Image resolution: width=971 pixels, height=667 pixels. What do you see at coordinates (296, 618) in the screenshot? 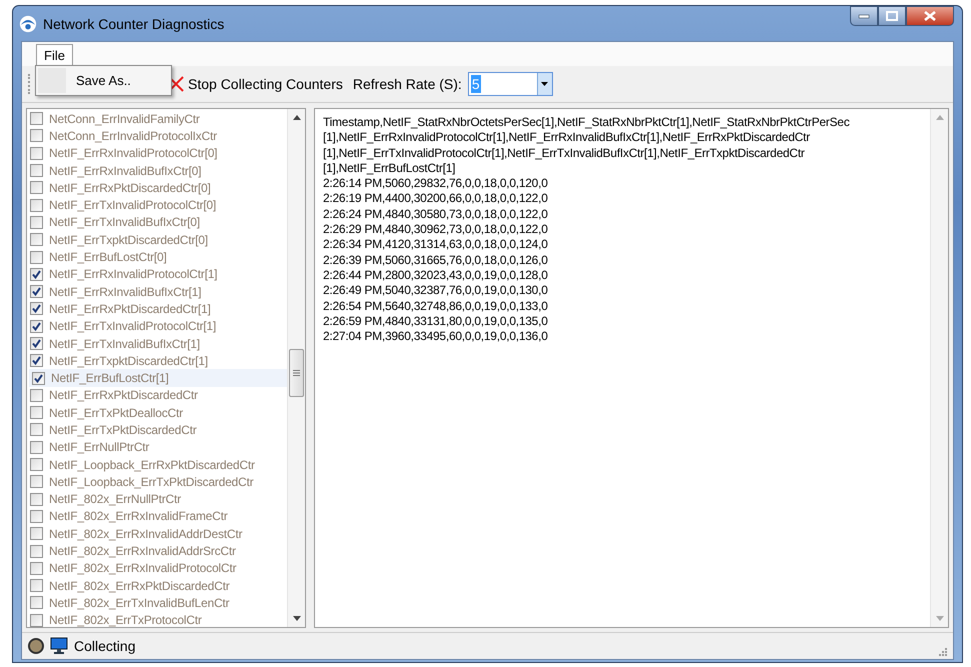
I see `scroll-down-icon` at bounding box center [296, 618].